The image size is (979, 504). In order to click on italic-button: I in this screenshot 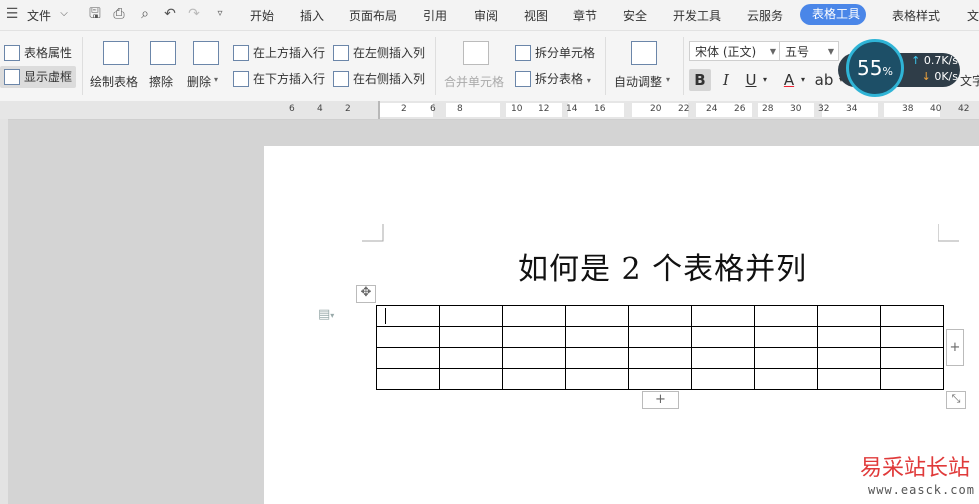, I will do `click(726, 80)`.